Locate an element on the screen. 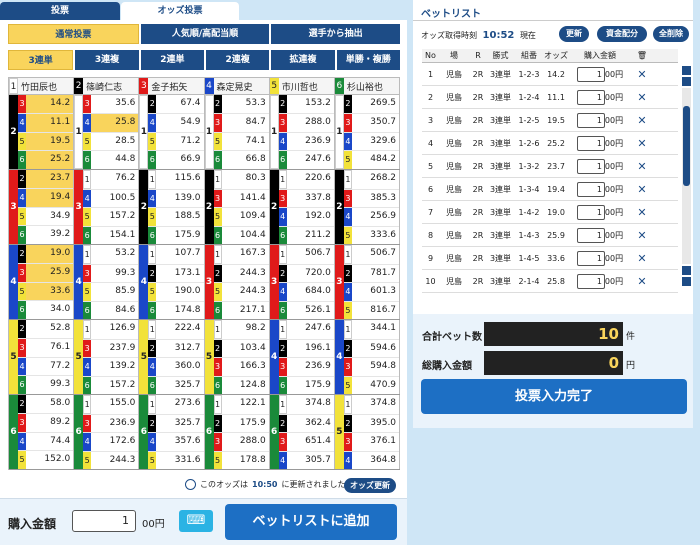  odds-cell: 5 484.2 is located at coordinates (371, 160).